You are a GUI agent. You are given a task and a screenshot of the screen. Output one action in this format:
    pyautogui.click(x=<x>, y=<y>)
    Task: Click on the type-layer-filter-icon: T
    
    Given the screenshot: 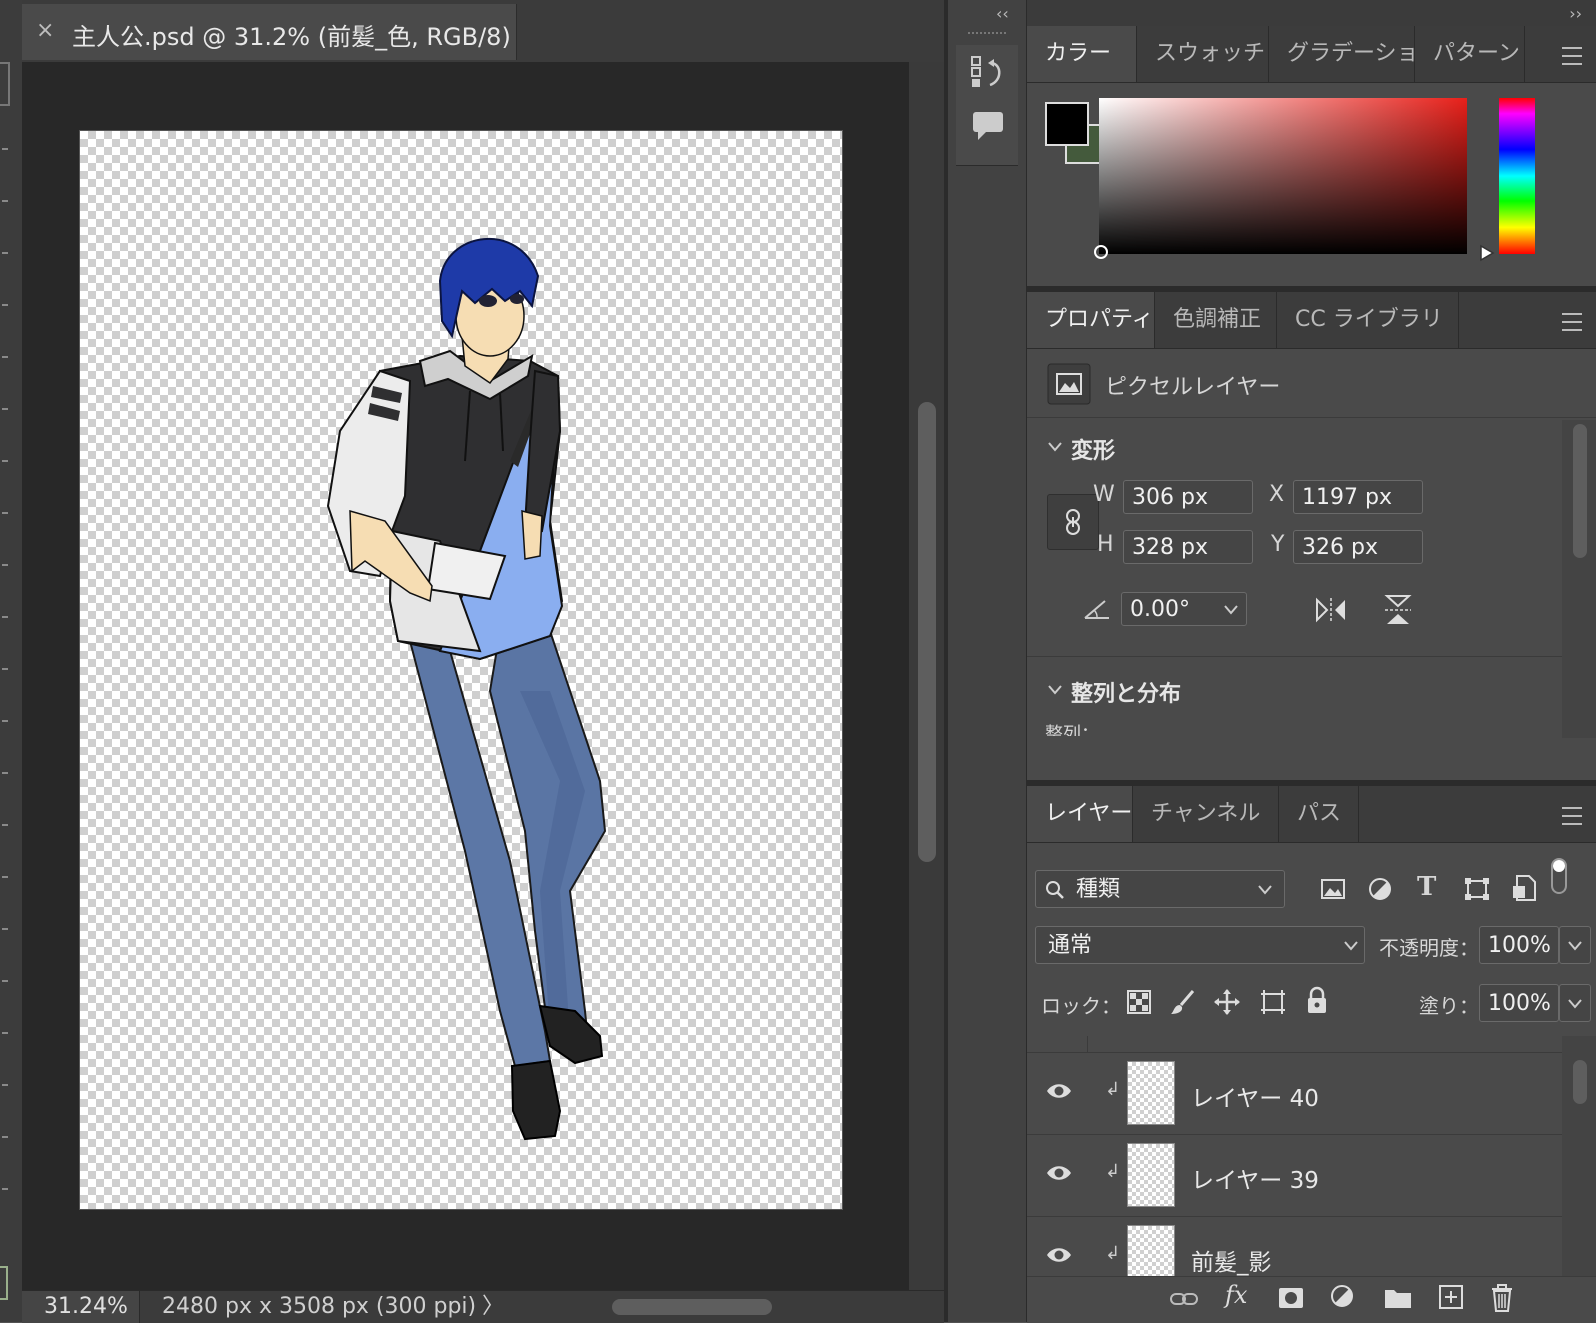 What is the action you would take?
    pyautogui.click(x=1426, y=887)
    